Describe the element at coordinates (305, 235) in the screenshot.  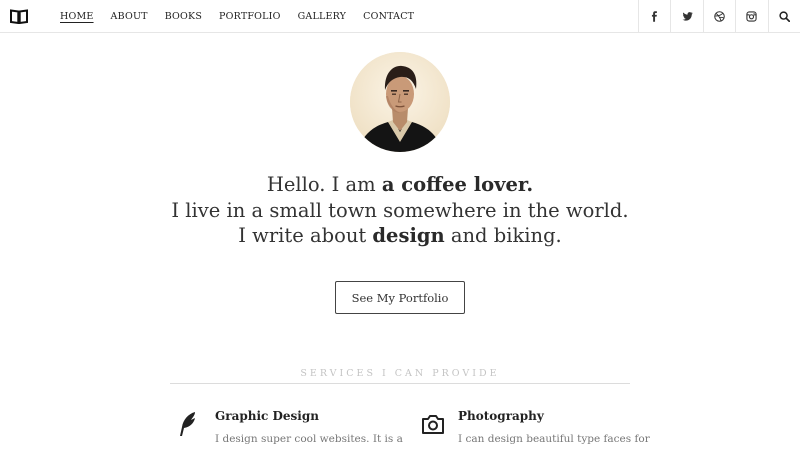
I see `hero-text: I write about` at that location.